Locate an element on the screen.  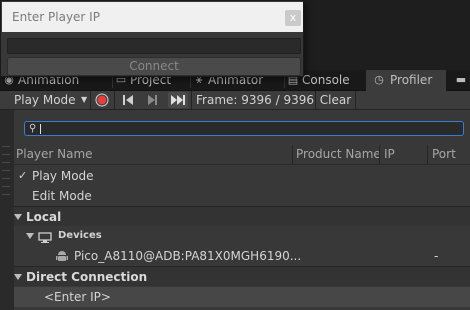
clear-button: Clear is located at coordinates (335, 100).